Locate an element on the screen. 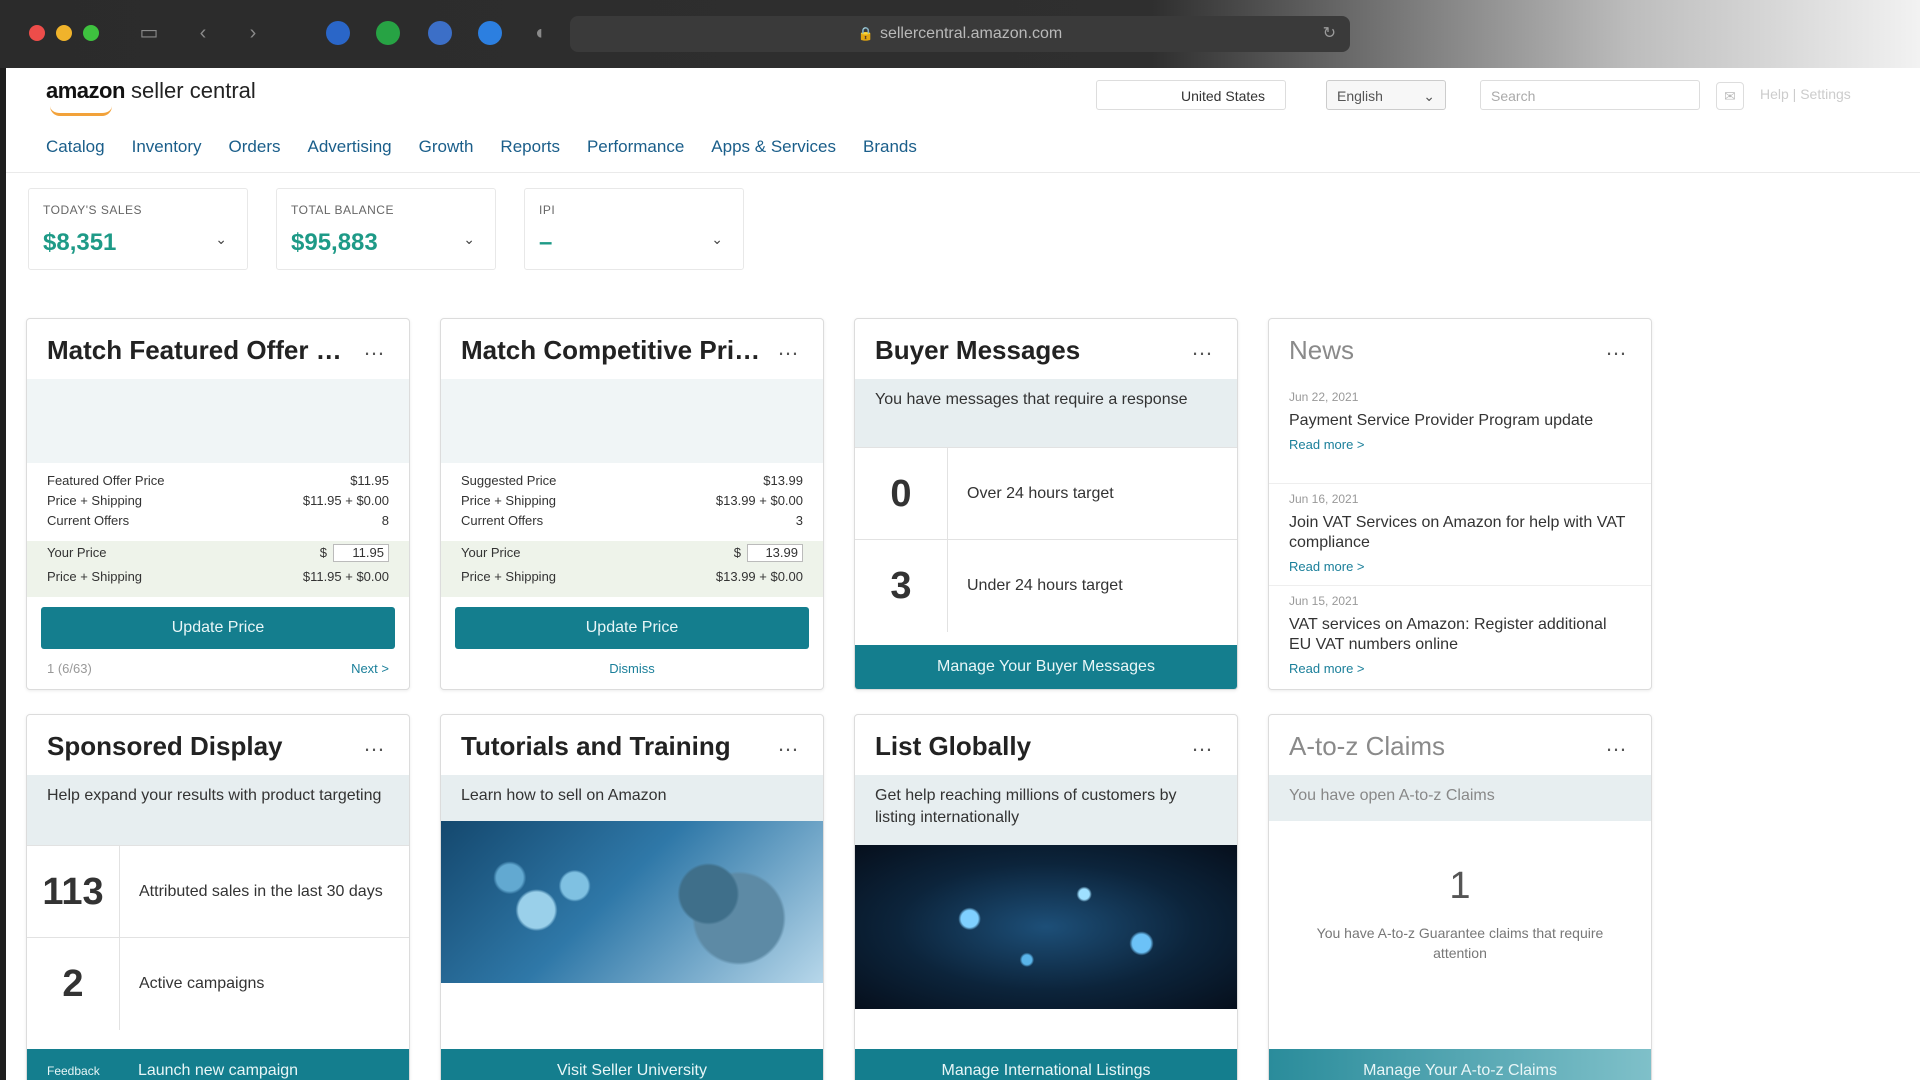 The image size is (1920, 1080). nav-inventory: Inventory is located at coordinates (167, 147).